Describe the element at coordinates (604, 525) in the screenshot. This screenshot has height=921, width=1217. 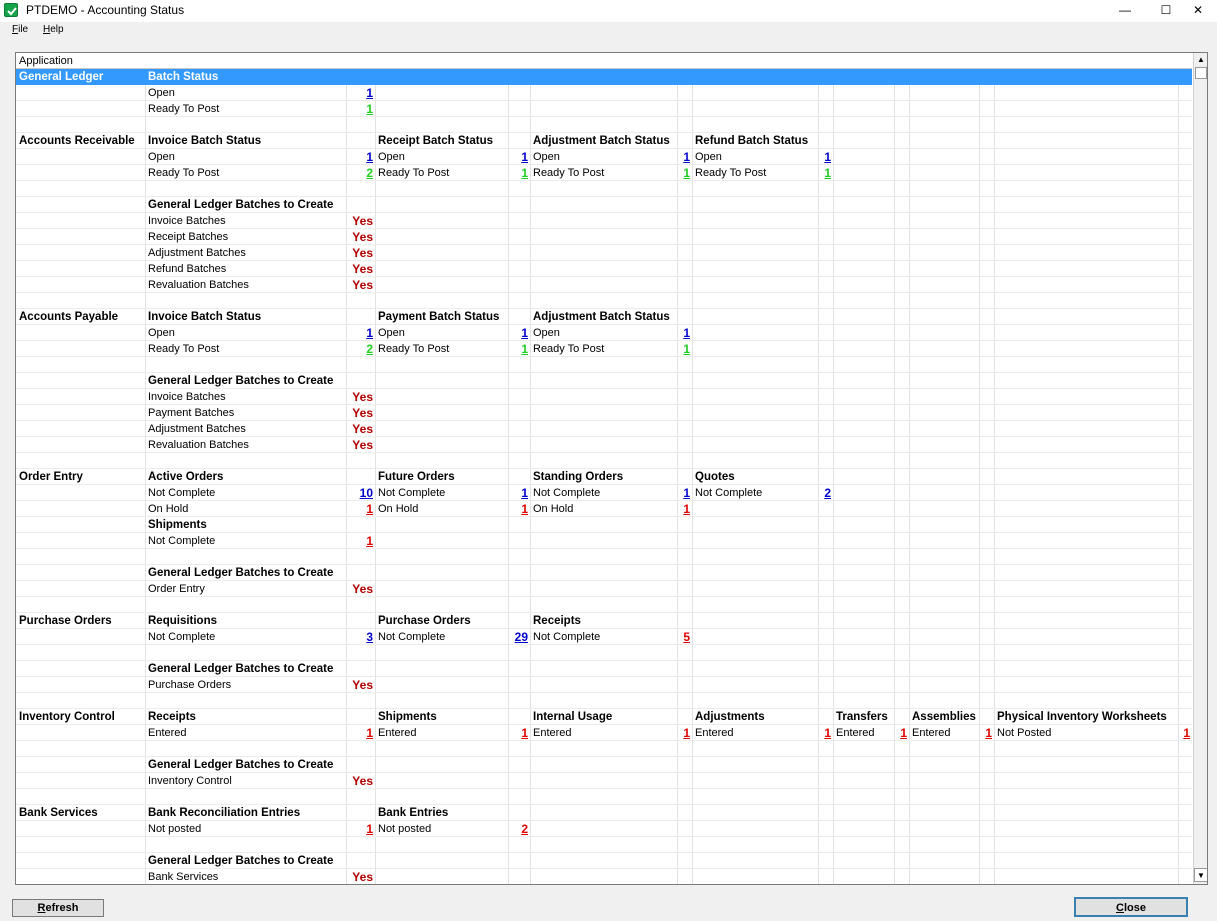
I see `table-row: Shipments` at that location.